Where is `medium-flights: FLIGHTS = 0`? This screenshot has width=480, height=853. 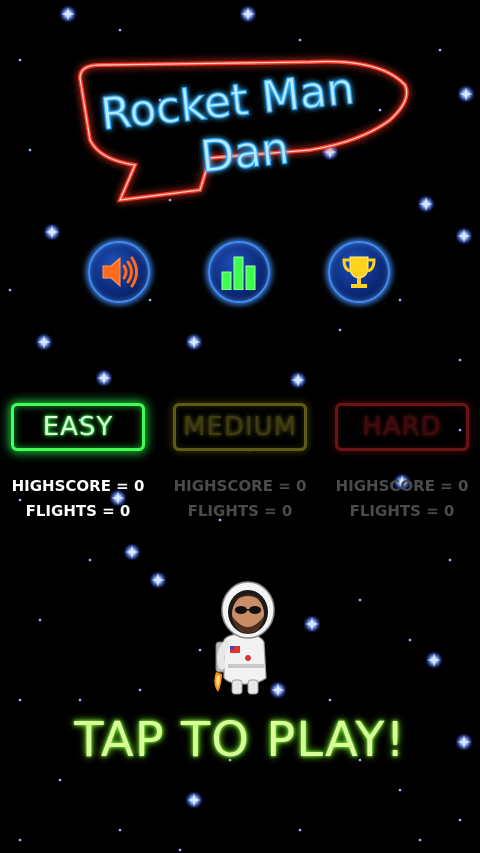
medium-flights: FLIGHTS = 0 is located at coordinates (240, 511).